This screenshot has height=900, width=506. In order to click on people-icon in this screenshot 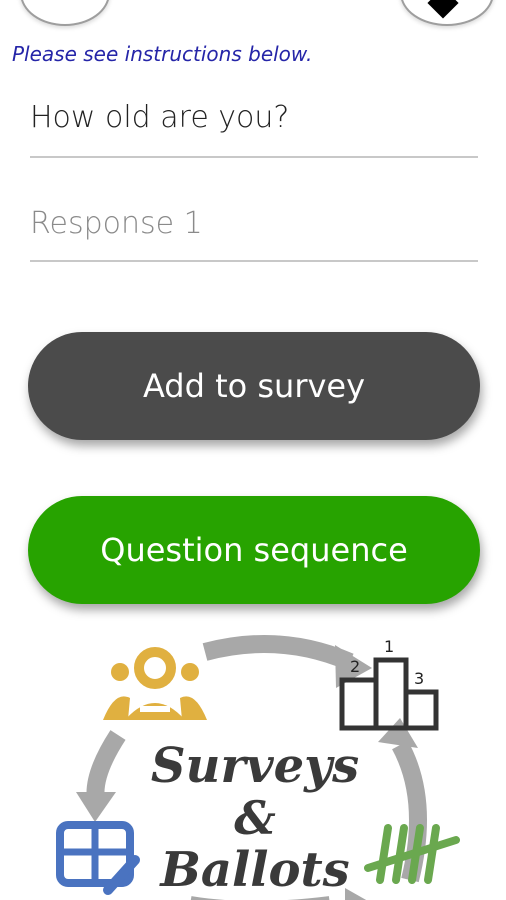, I will do `click(155, 683)`.